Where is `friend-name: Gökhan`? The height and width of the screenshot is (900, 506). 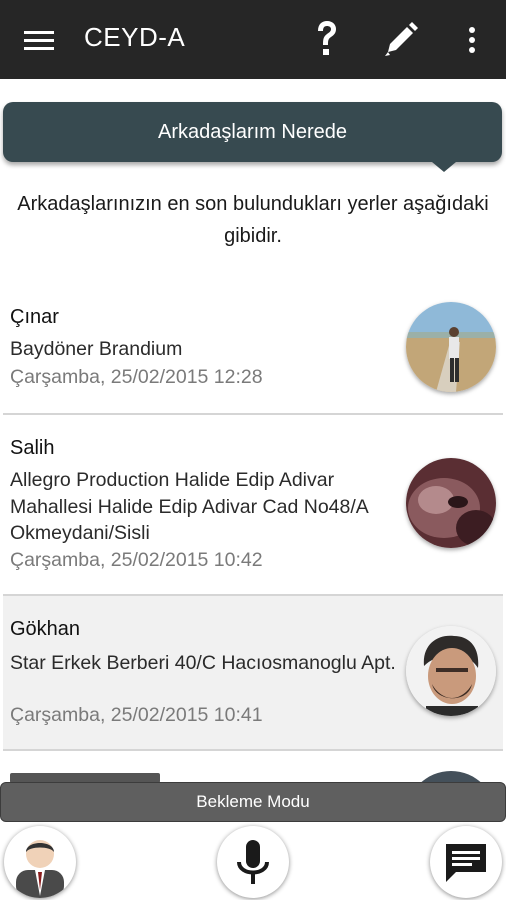 friend-name: Gökhan is located at coordinates (45, 629).